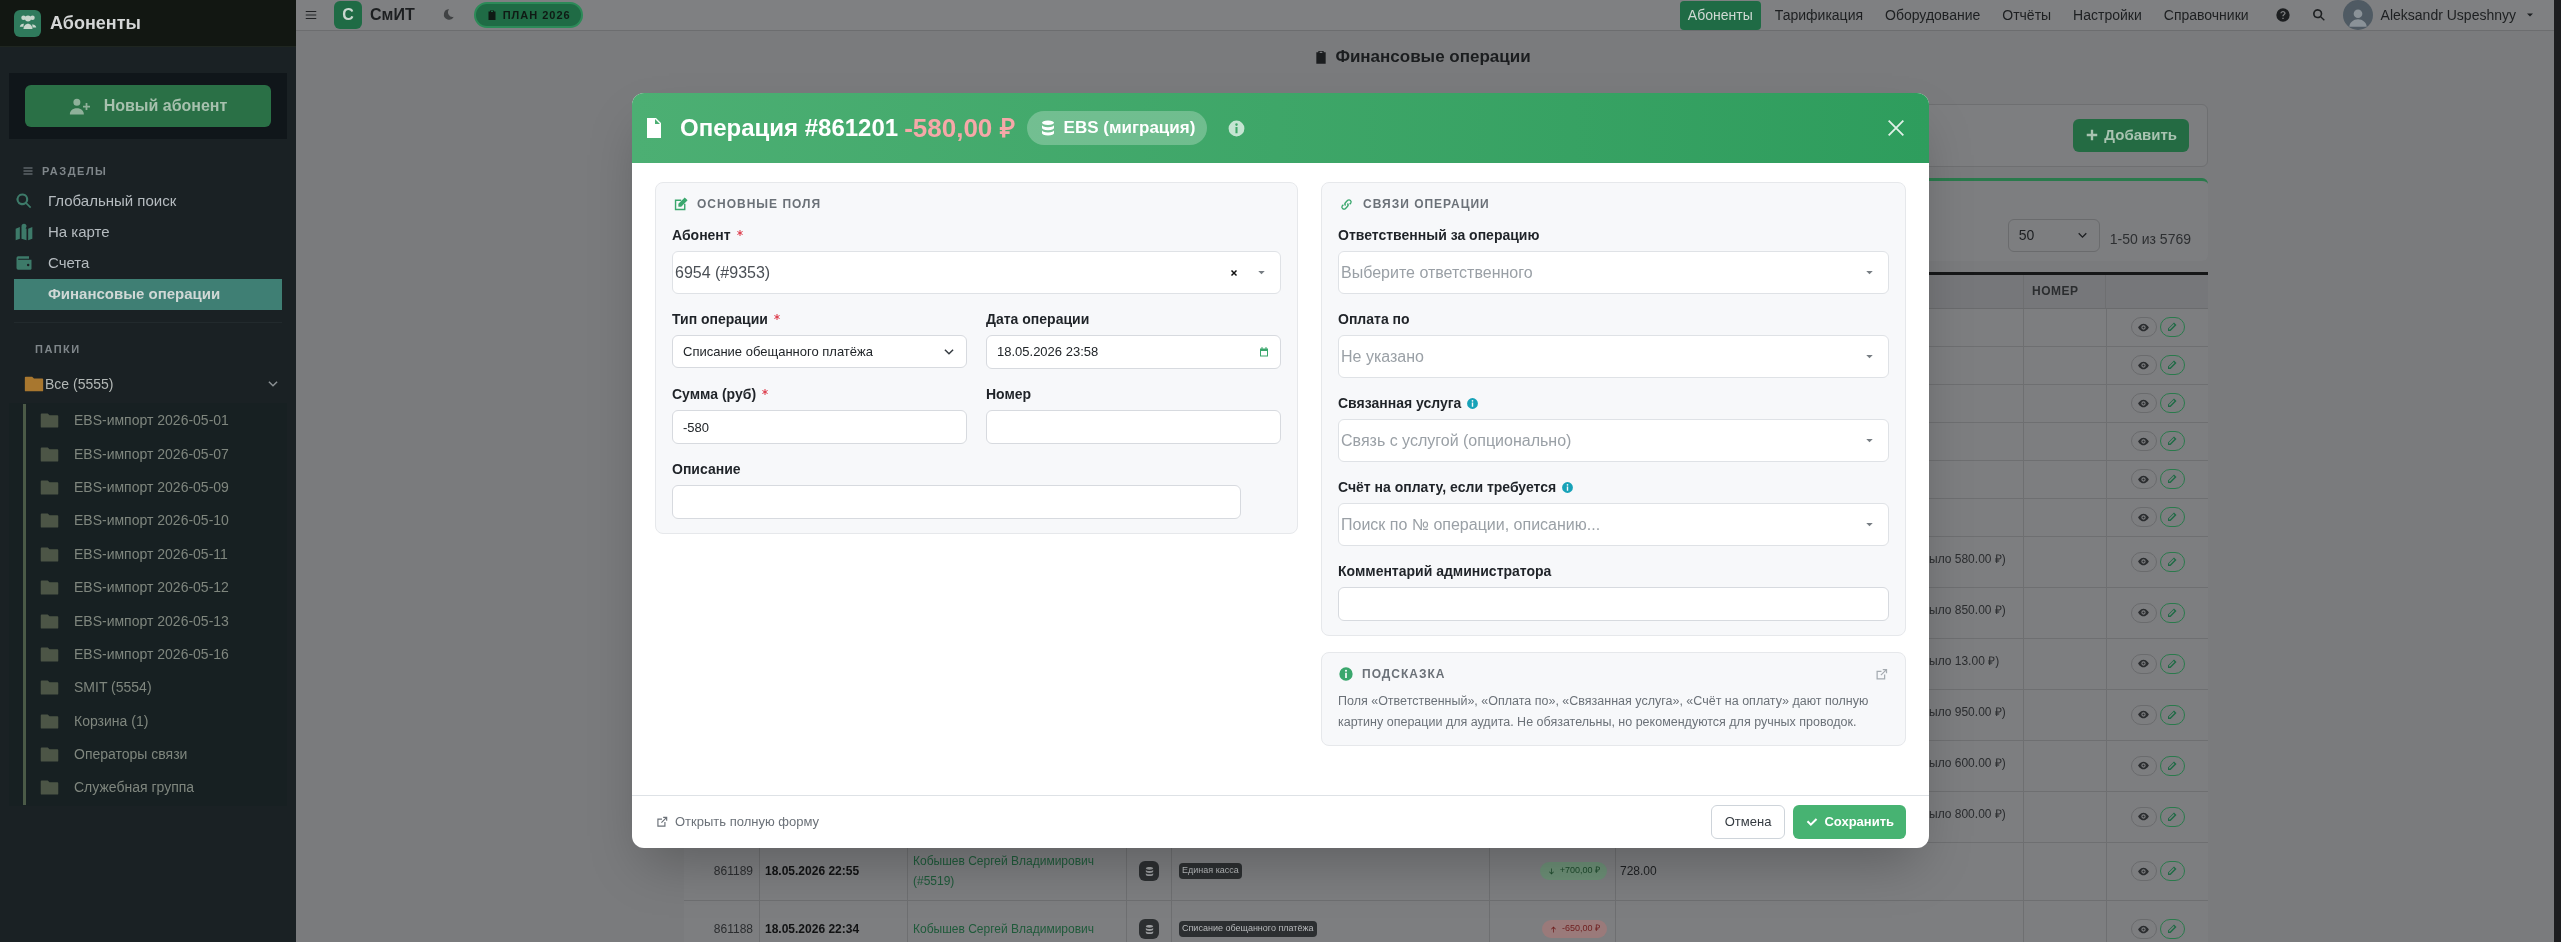 The image size is (2561, 942). Describe the element at coordinates (528, 15) in the screenshot. I see `plan-badge: ПЛАН 2026` at that location.